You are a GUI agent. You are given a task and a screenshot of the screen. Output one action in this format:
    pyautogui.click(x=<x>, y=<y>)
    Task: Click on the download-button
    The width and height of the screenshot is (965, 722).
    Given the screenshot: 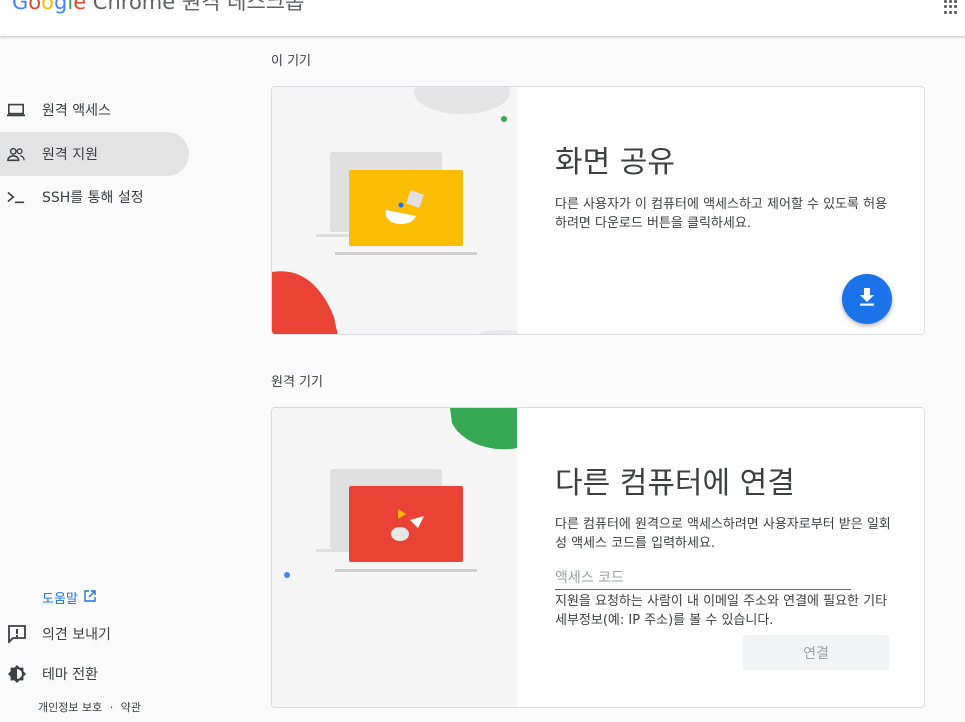 What is the action you would take?
    pyautogui.click(x=867, y=299)
    